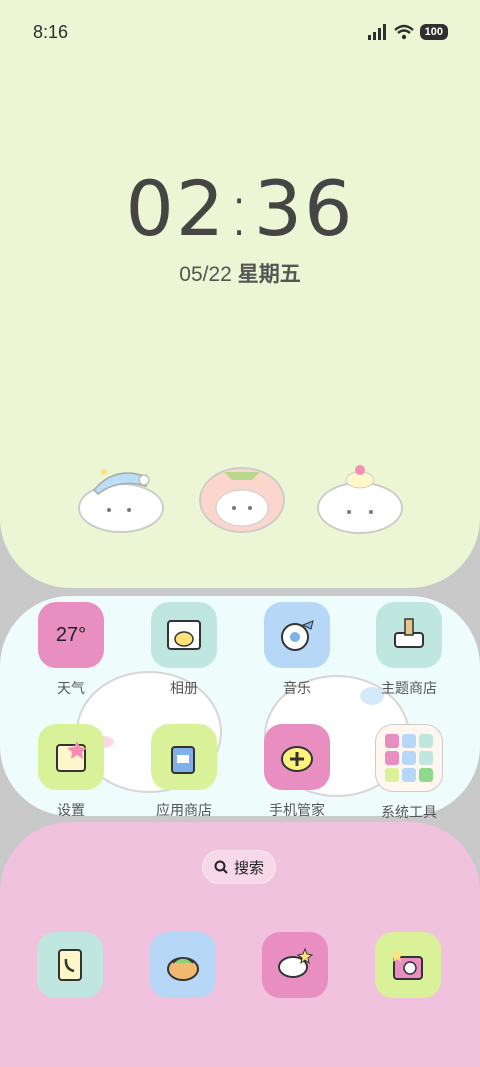  What do you see at coordinates (71, 688) in the screenshot?
I see `app-label: 天气` at bounding box center [71, 688].